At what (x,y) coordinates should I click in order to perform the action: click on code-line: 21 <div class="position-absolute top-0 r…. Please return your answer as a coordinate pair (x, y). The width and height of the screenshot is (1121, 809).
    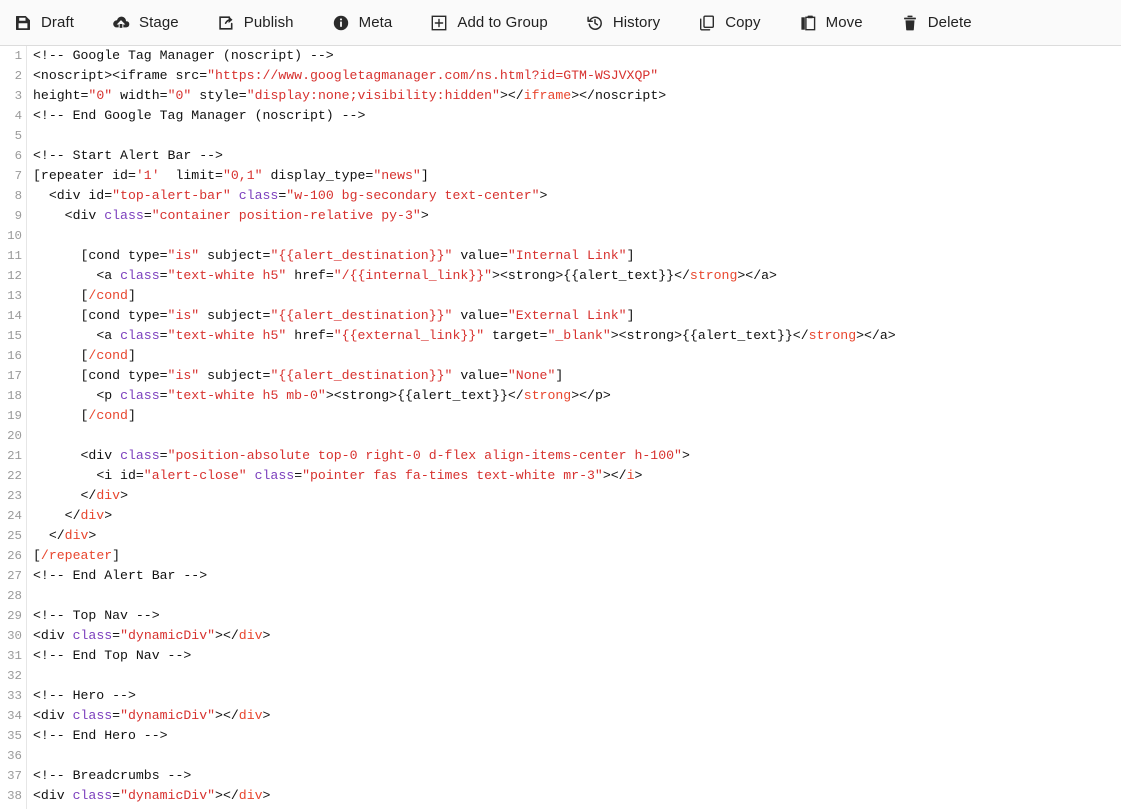
    Looking at the image, I should click on (560, 456).